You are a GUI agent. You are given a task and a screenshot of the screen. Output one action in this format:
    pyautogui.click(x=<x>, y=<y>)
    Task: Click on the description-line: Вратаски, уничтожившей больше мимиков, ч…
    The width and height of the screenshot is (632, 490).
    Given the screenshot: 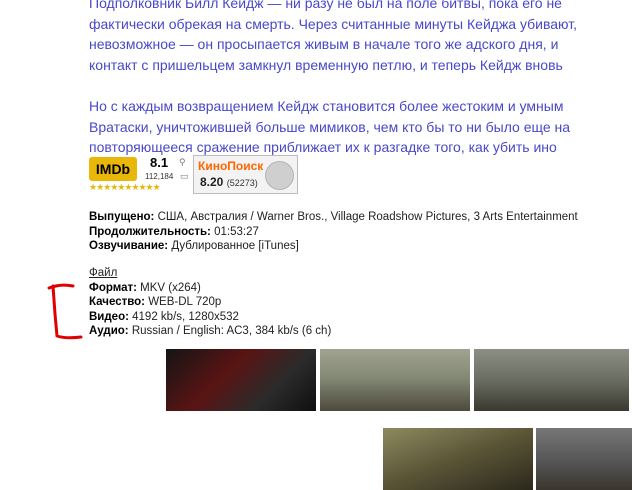 What is the action you would take?
    pyautogui.click(x=330, y=126)
    